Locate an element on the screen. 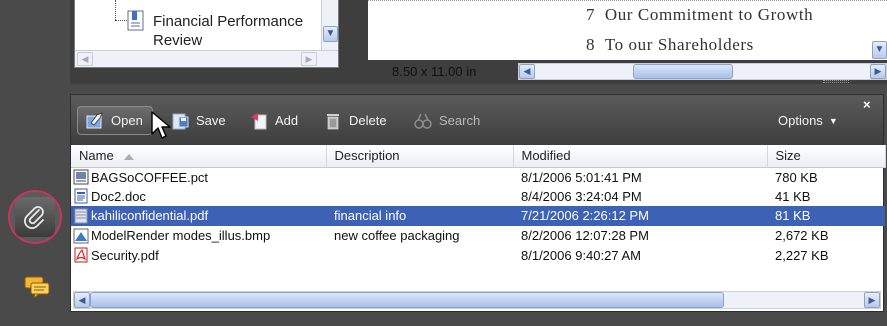  trash-icon is located at coordinates (333, 121).